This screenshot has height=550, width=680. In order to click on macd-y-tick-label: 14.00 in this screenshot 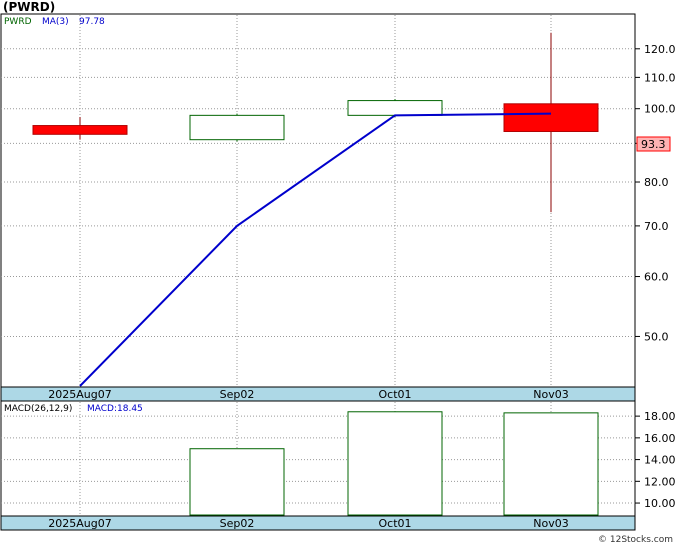, I will do `click(660, 460)`.